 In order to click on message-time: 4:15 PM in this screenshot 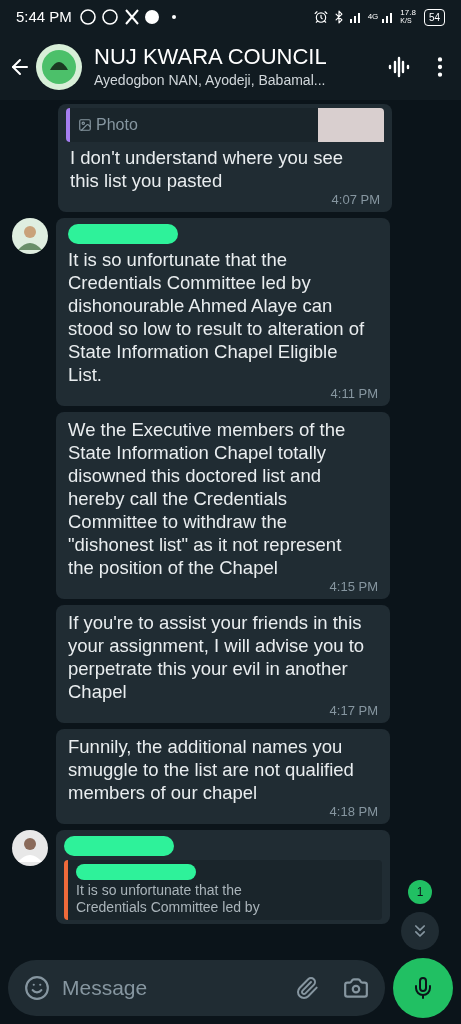, I will do `click(353, 587)`.